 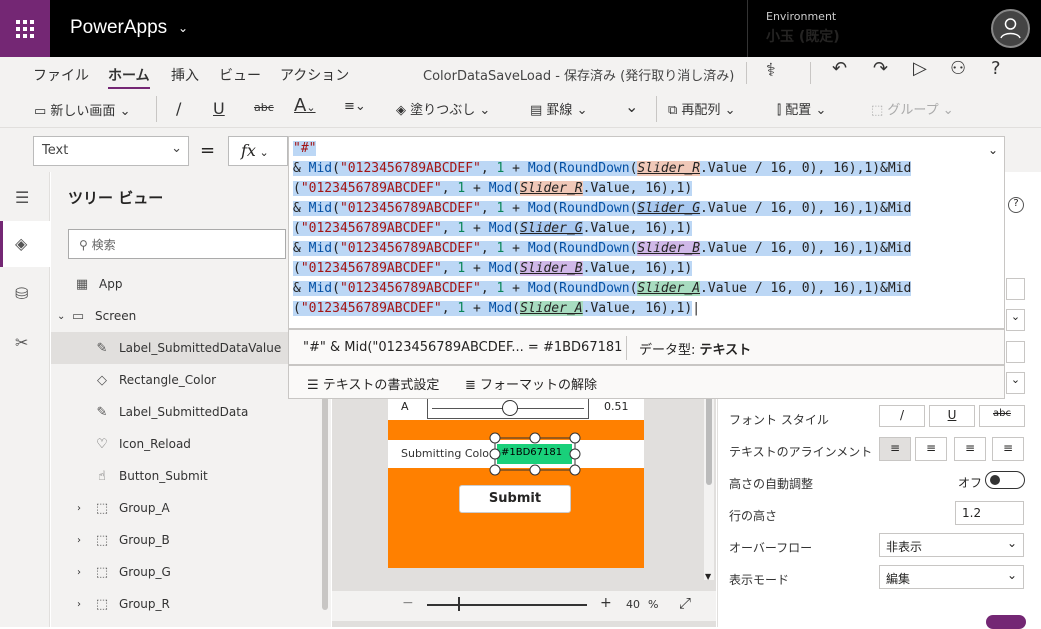 What do you see at coordinates (21, 243) in the screenshot?
I see `layers-icon: ◈` at bounding box center [21, 243].